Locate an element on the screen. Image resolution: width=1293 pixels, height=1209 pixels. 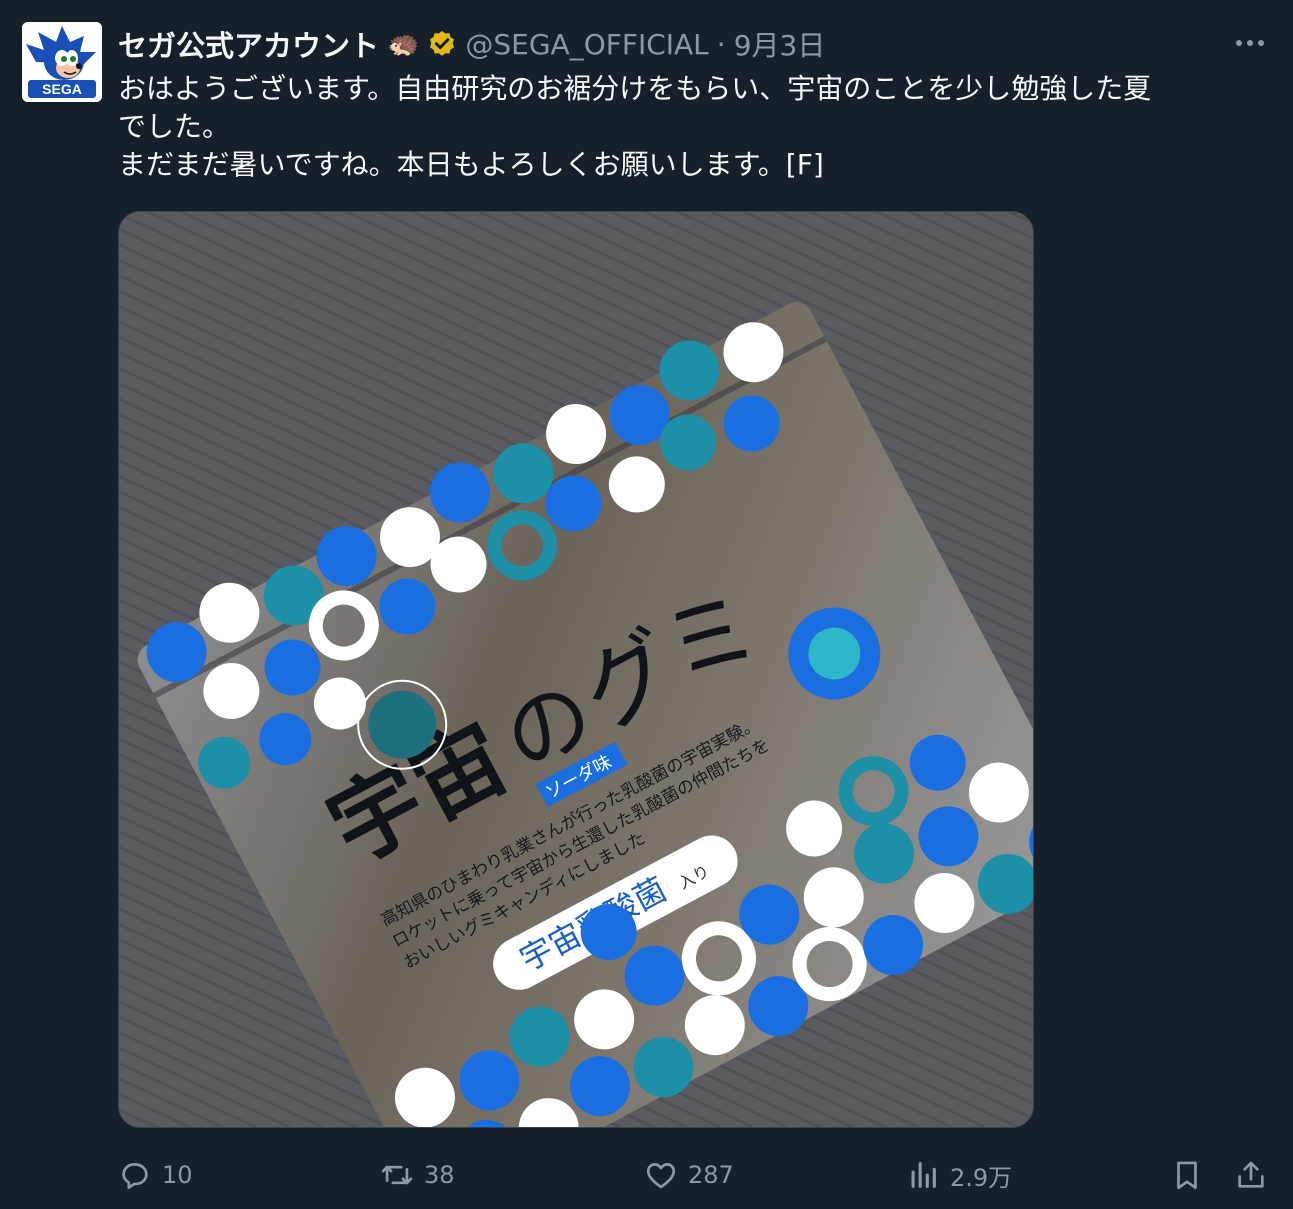
like-button: 287 is located at coordinates (689, 1175).